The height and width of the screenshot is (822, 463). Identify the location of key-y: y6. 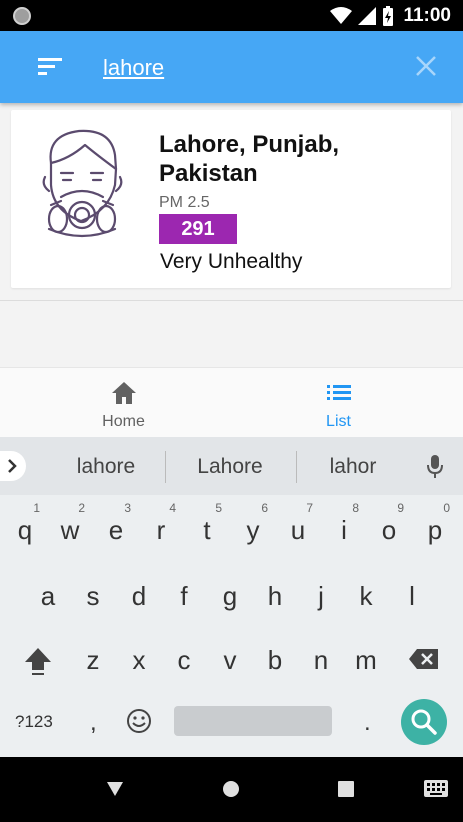
(253, 523).